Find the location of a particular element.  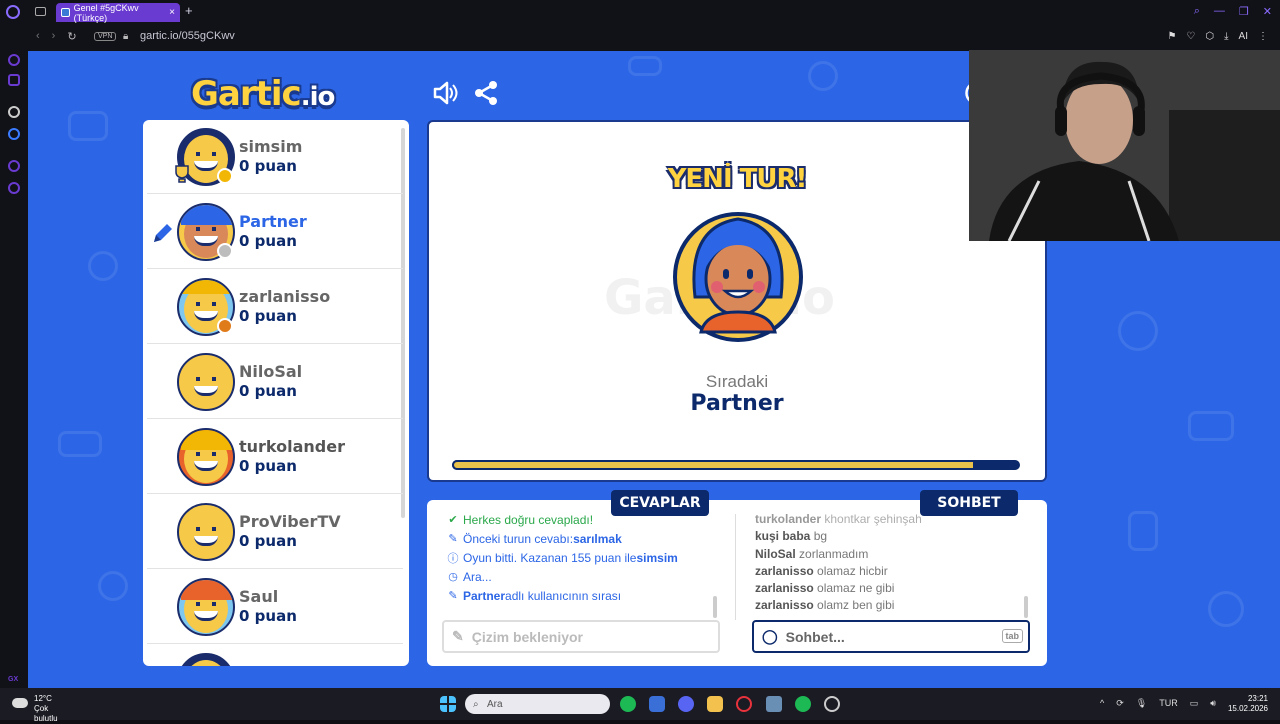

tab-key-hint: tab is located at coordinates (1012, 636).